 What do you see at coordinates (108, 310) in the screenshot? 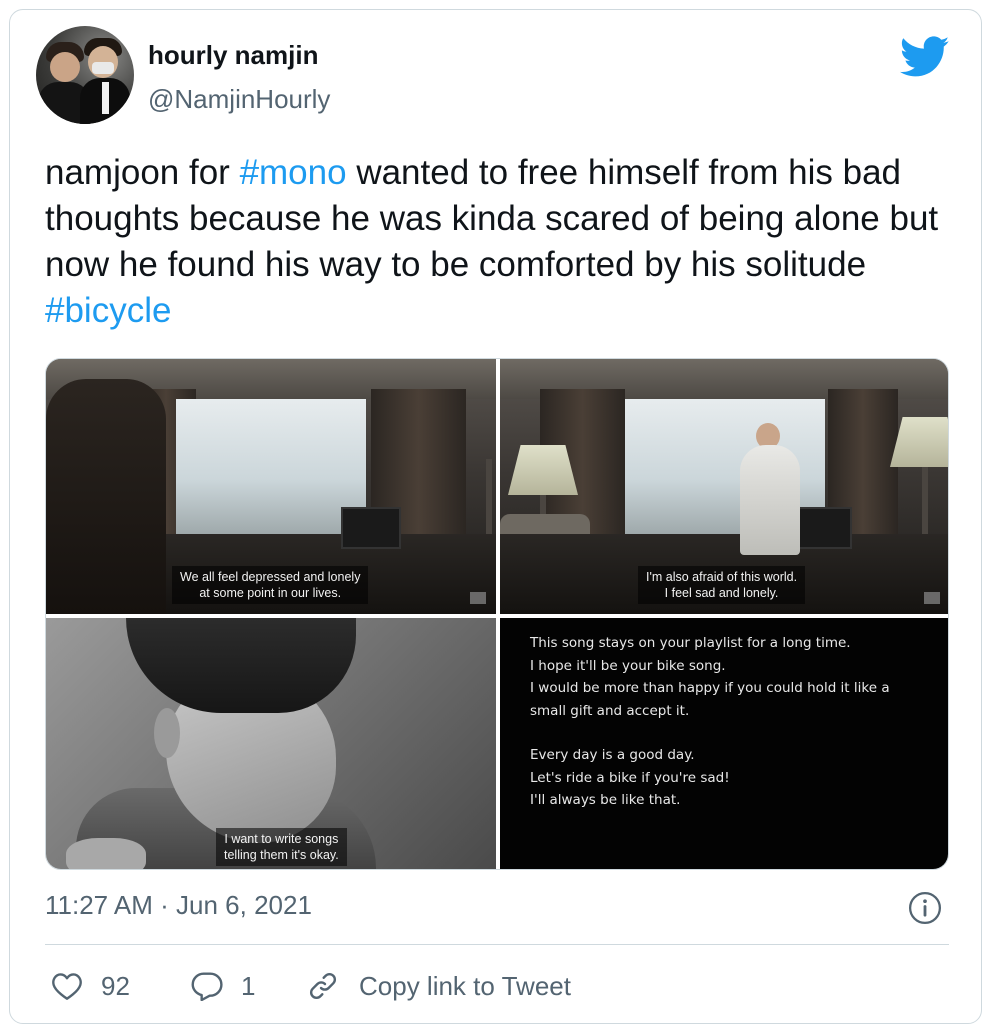
I see `hashtag-bicycle-link: #bicycle` at bounding box center [108, 310].